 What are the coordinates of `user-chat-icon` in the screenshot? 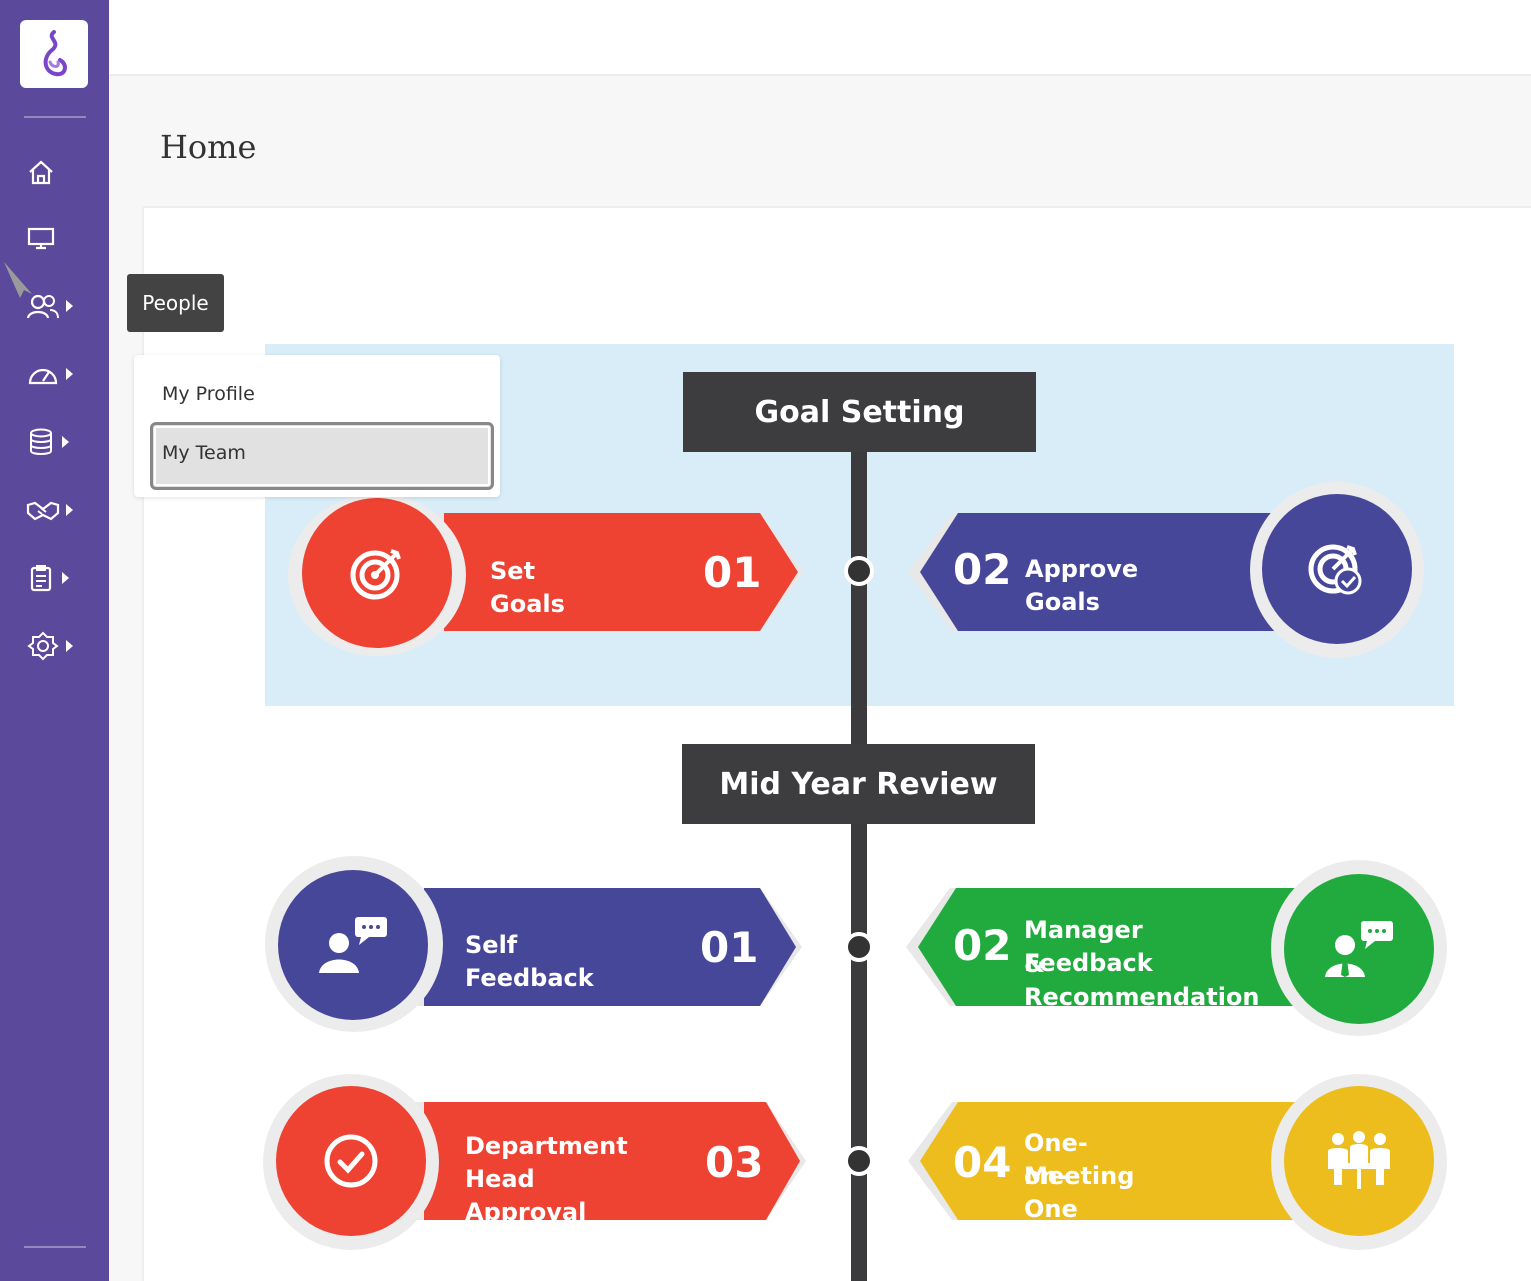 It's located at (353, 945).